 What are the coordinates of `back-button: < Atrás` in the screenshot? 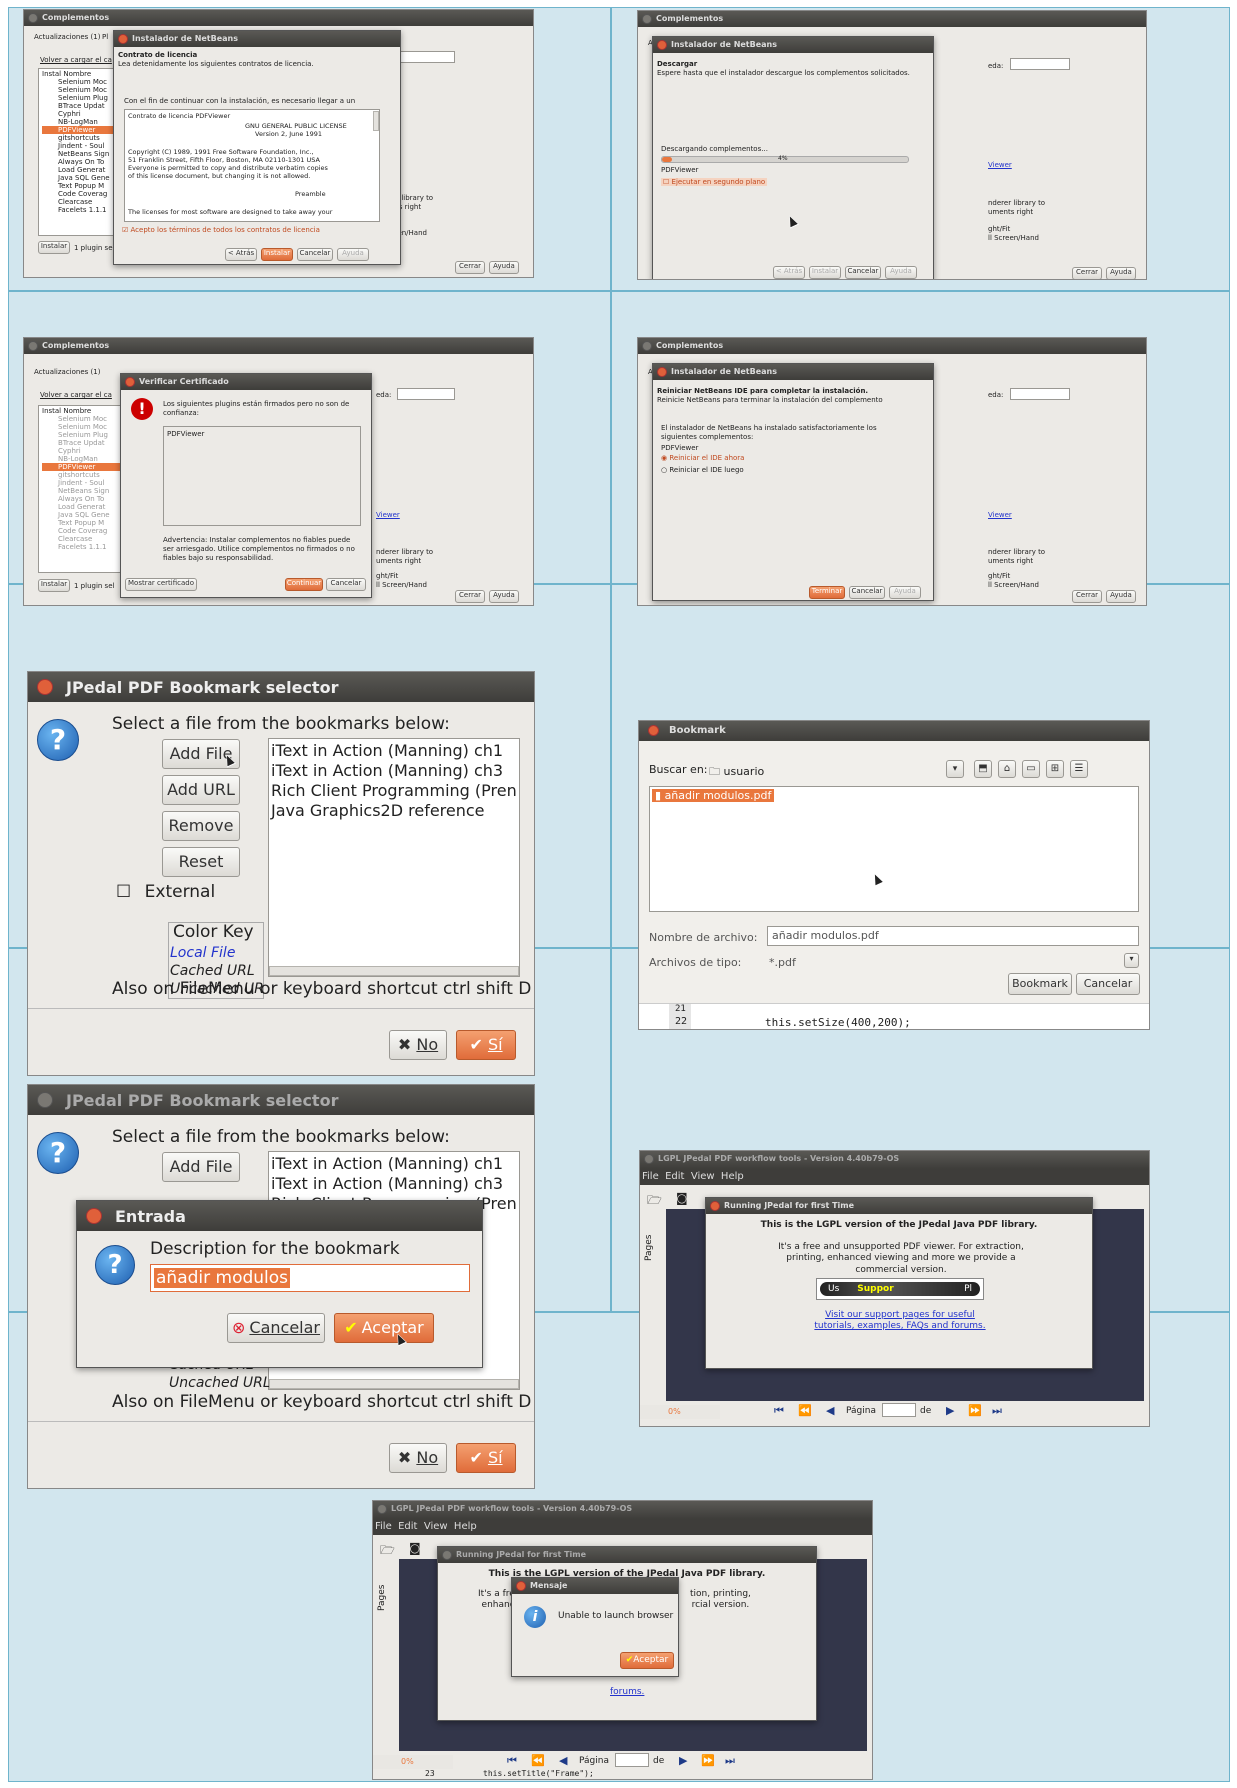 It's located at (241, 254).